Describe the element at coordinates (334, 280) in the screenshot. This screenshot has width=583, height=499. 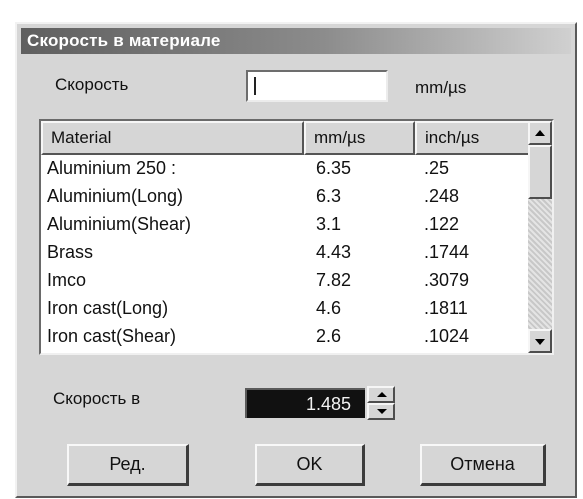
I see `mm-us-cell: 7.82` at that location.